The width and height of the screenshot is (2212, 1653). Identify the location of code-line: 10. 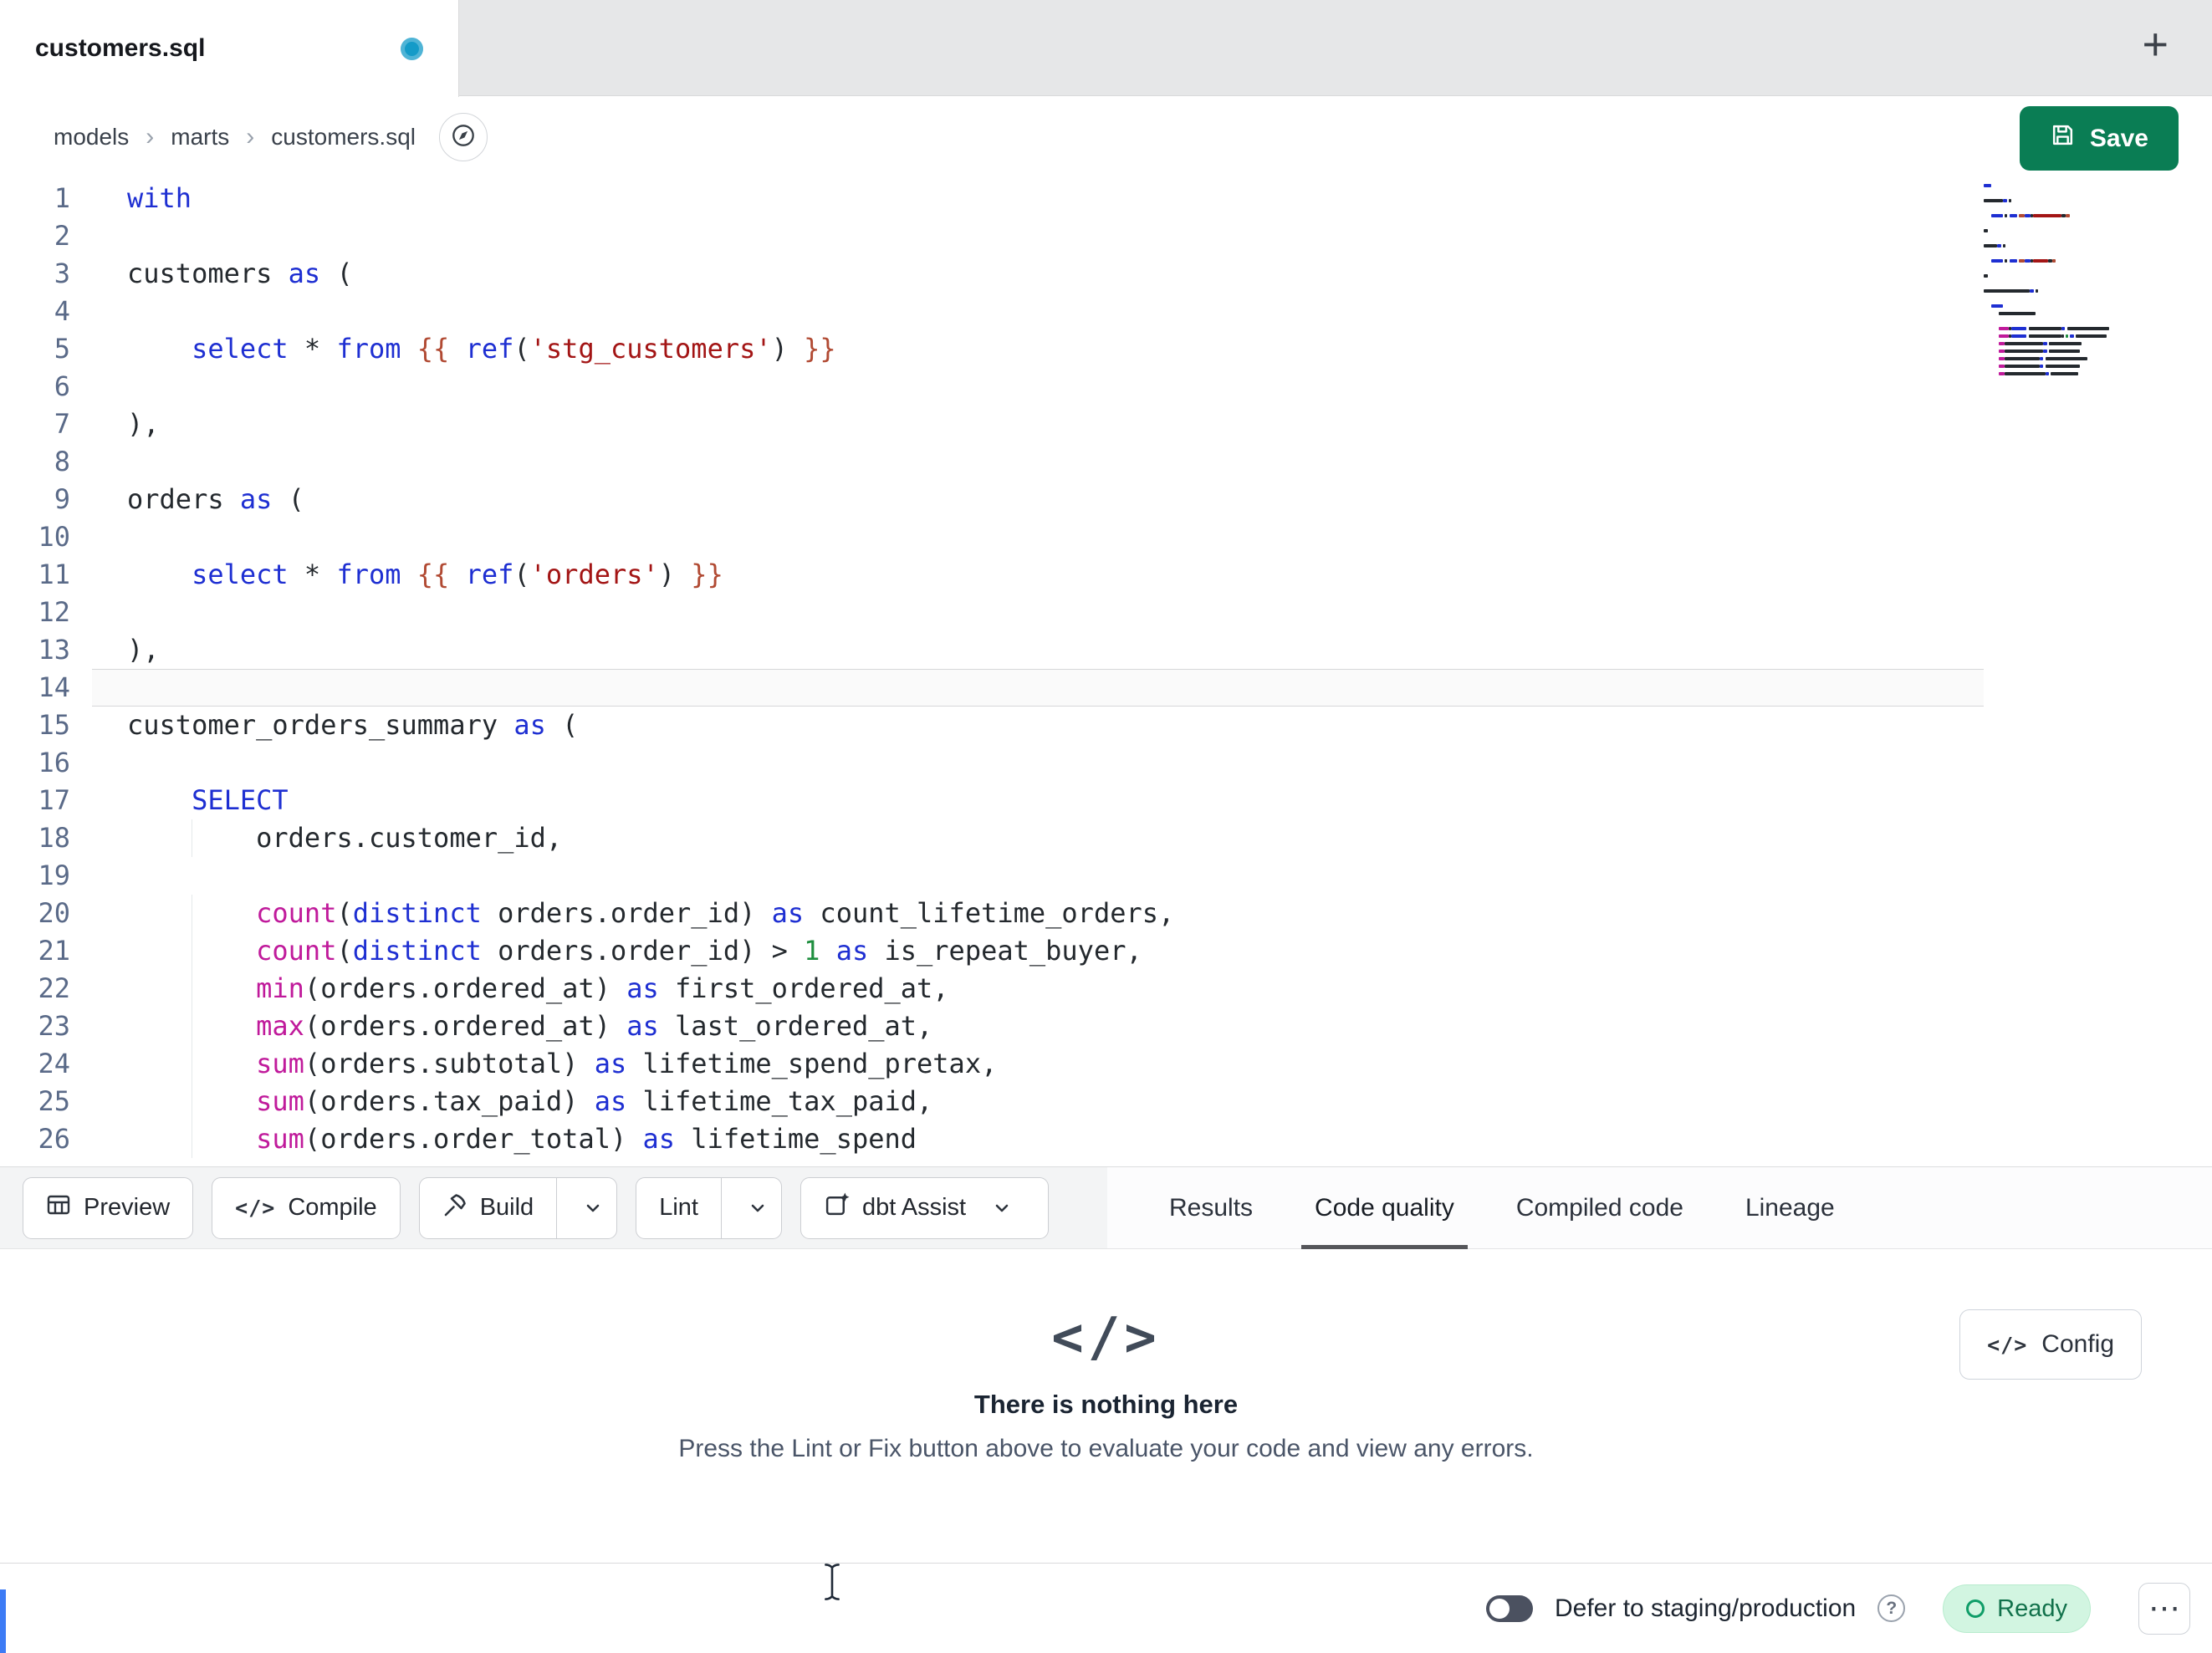
(992, 537).